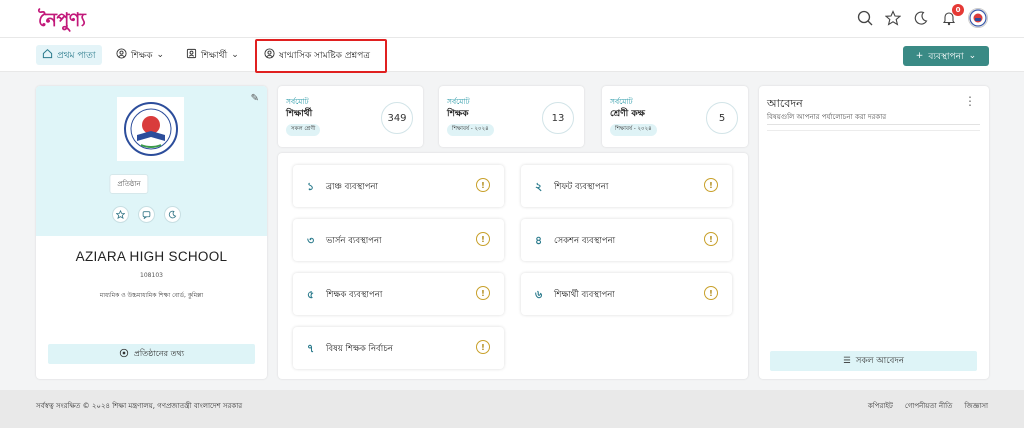  I want to click on school-logo, so click(150, 129).